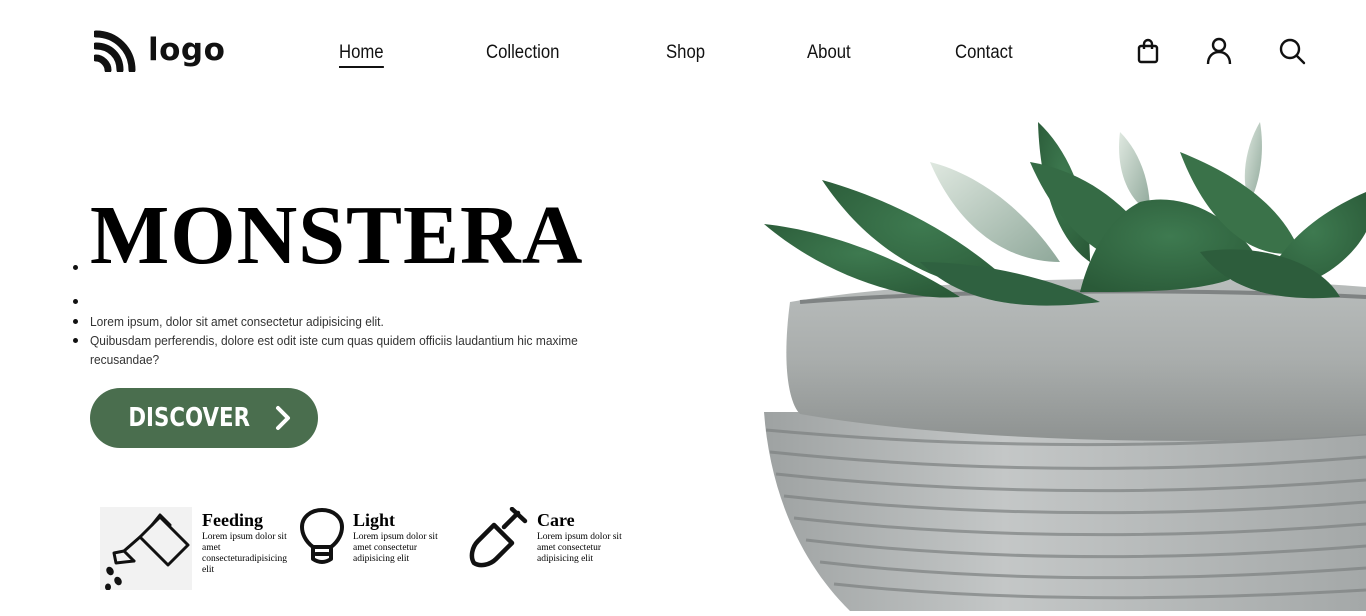 This screenshot has height=616, width=1366. I want to click on nav-home: Home, so click(361, 55).